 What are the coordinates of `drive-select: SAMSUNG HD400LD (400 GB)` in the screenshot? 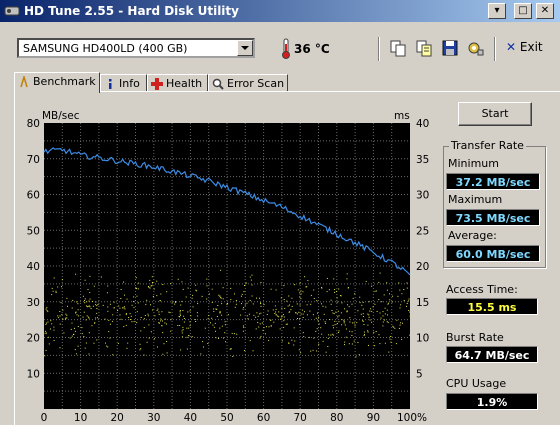 It's located at (136, 48).